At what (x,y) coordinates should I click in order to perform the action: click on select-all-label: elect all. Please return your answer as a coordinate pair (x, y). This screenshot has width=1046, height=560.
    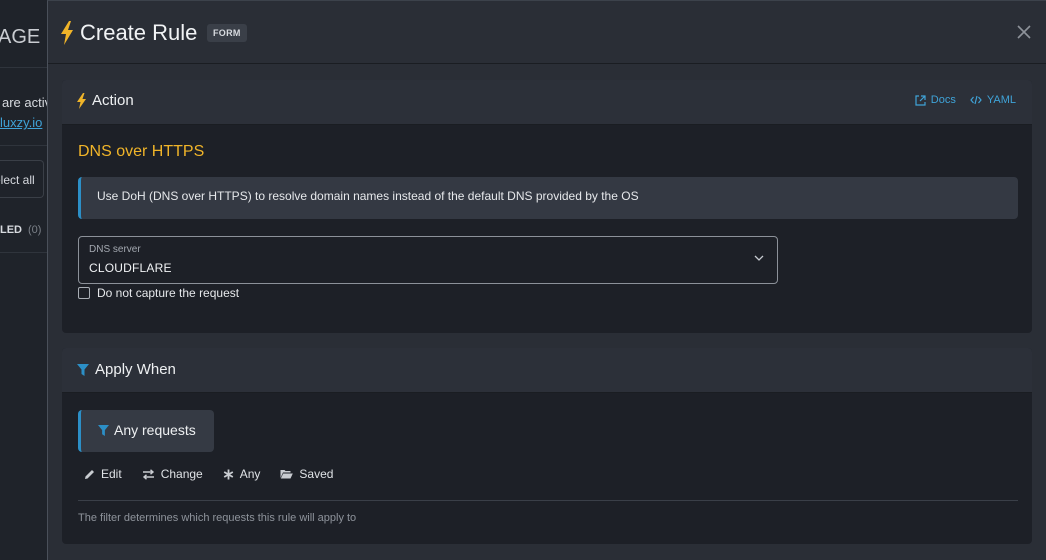
    Looking at the image, I should click on (17, 180).